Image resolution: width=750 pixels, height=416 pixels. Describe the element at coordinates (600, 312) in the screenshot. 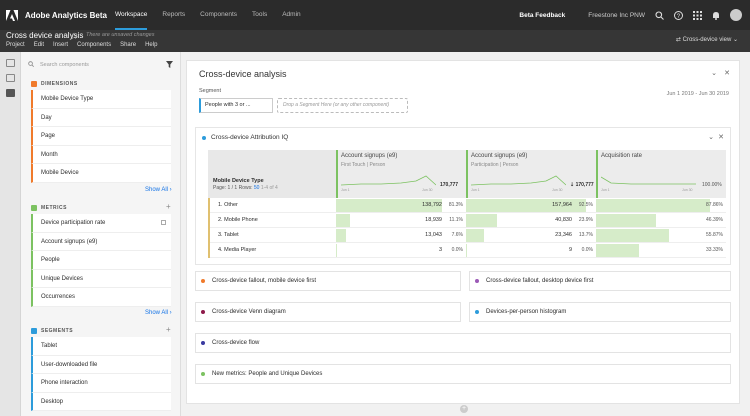

I see `viz-card: Devices-per-person histogram` at that location.